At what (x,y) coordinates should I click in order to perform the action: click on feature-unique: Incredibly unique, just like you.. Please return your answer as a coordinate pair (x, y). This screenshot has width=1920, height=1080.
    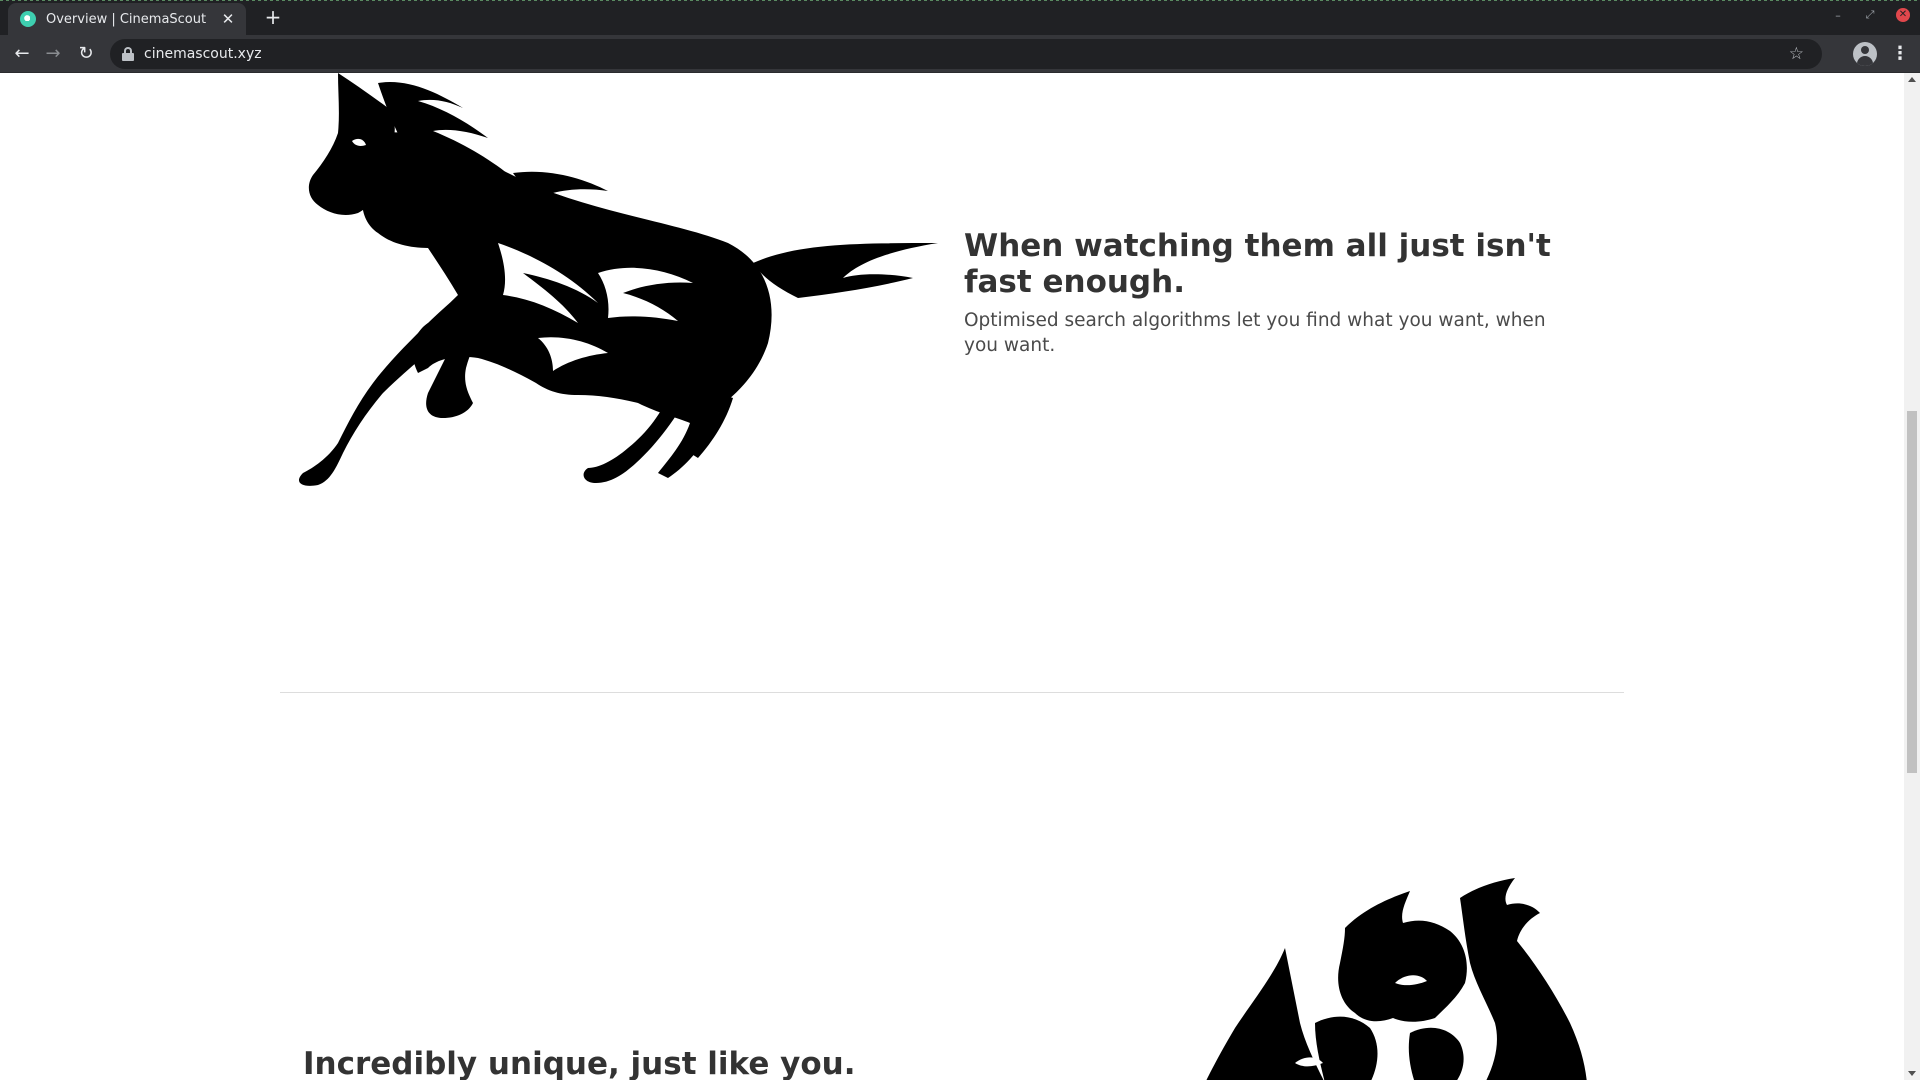
    Looking at the image, I should click on (653, 1063).